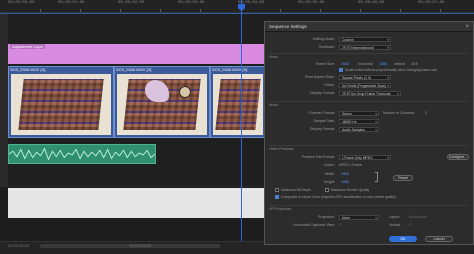 The image size is (474, 254). What do you see at coordinates (71, 3) in the screenshot?
I see `ruler-timecode: 00;00;01;00` at bounding box center [71, 3].